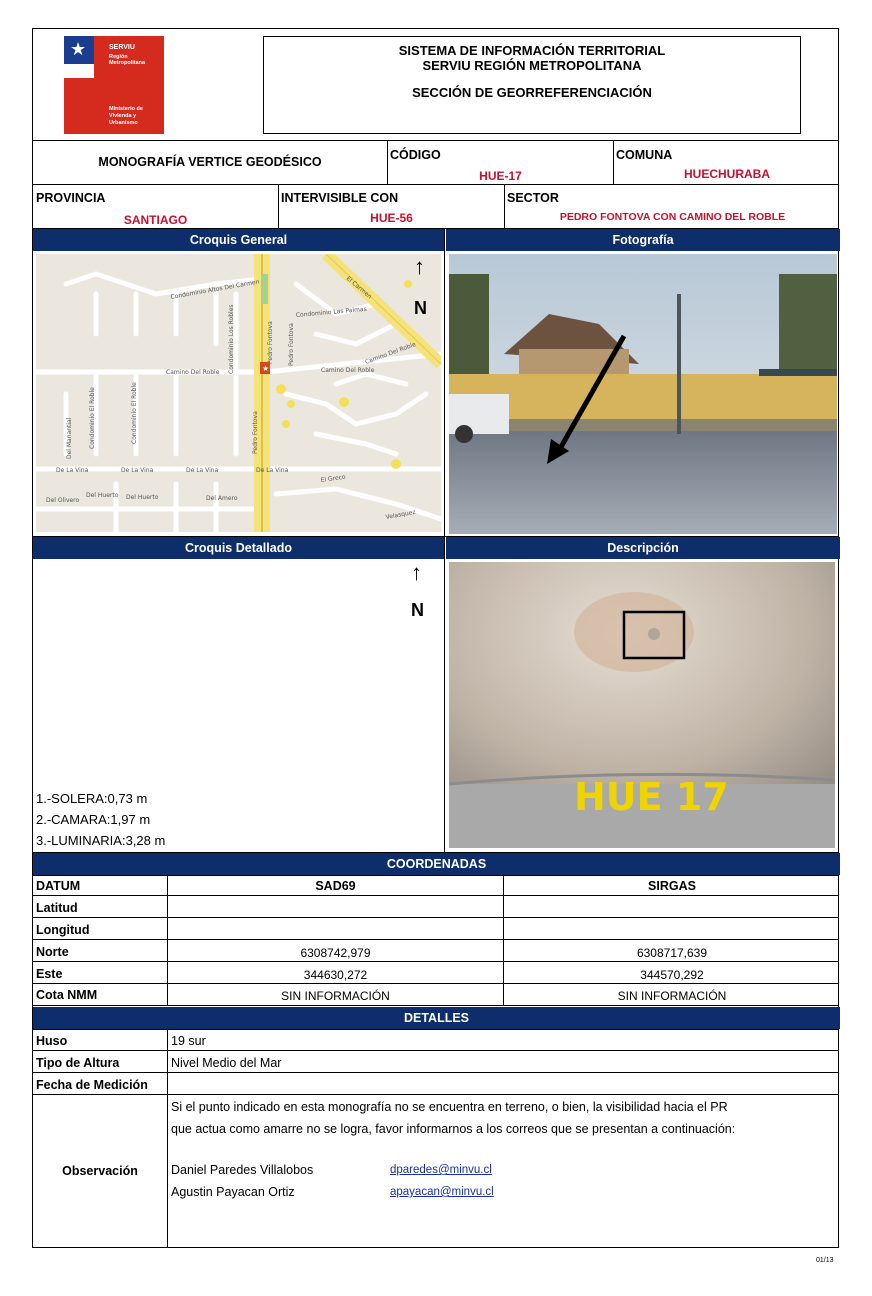  I want to click on fotografia-photo, so click(643, 394).